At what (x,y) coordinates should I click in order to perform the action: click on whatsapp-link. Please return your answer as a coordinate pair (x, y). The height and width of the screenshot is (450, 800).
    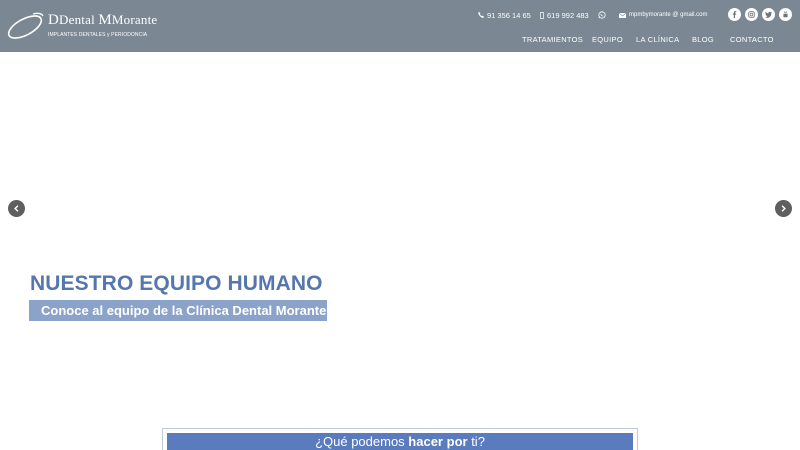
    Looking at the image, I should click on (602, 15).